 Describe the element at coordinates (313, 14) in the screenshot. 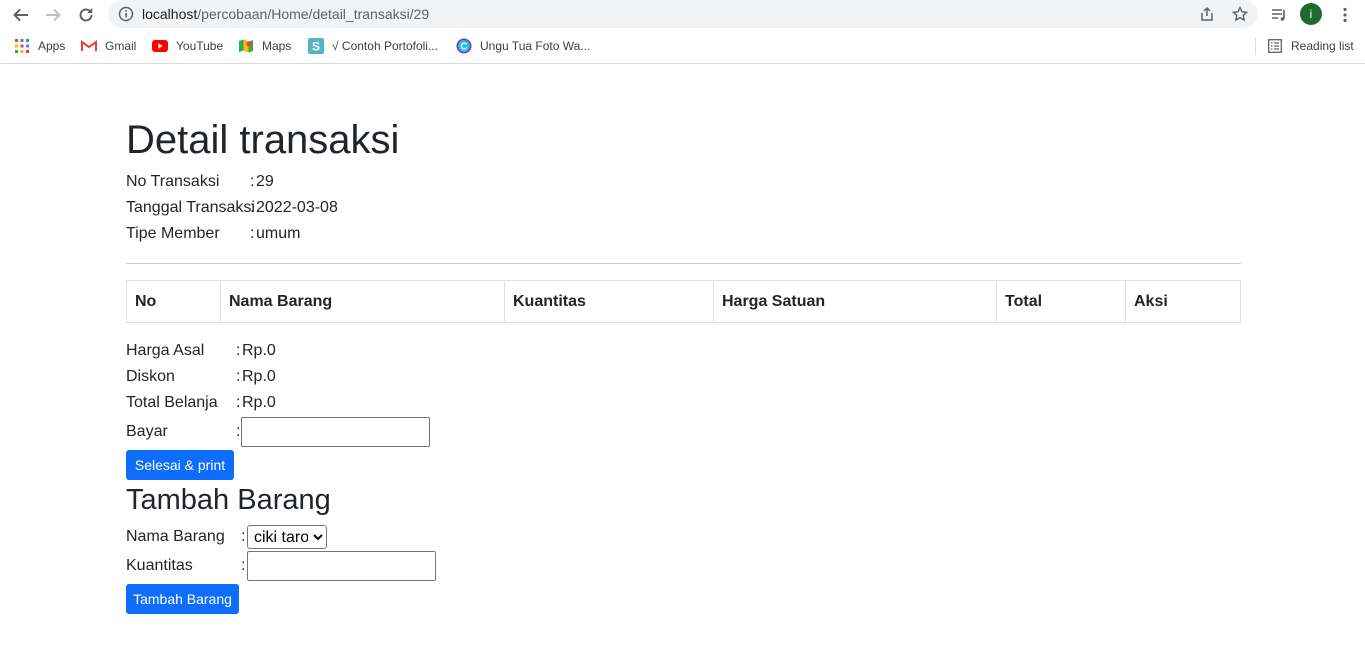

I see `url-path: /percobaan/Home/detail_transaksi/29` at that location.